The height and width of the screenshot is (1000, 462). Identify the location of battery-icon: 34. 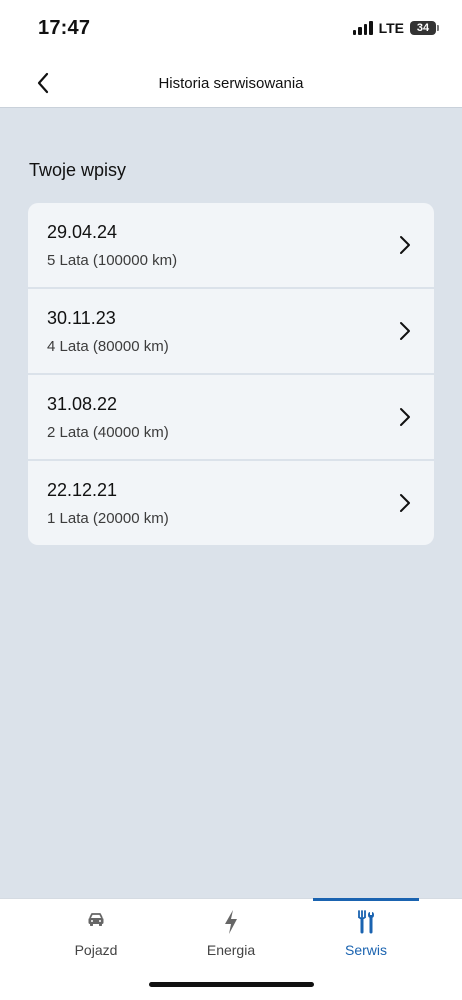
(424, 28).